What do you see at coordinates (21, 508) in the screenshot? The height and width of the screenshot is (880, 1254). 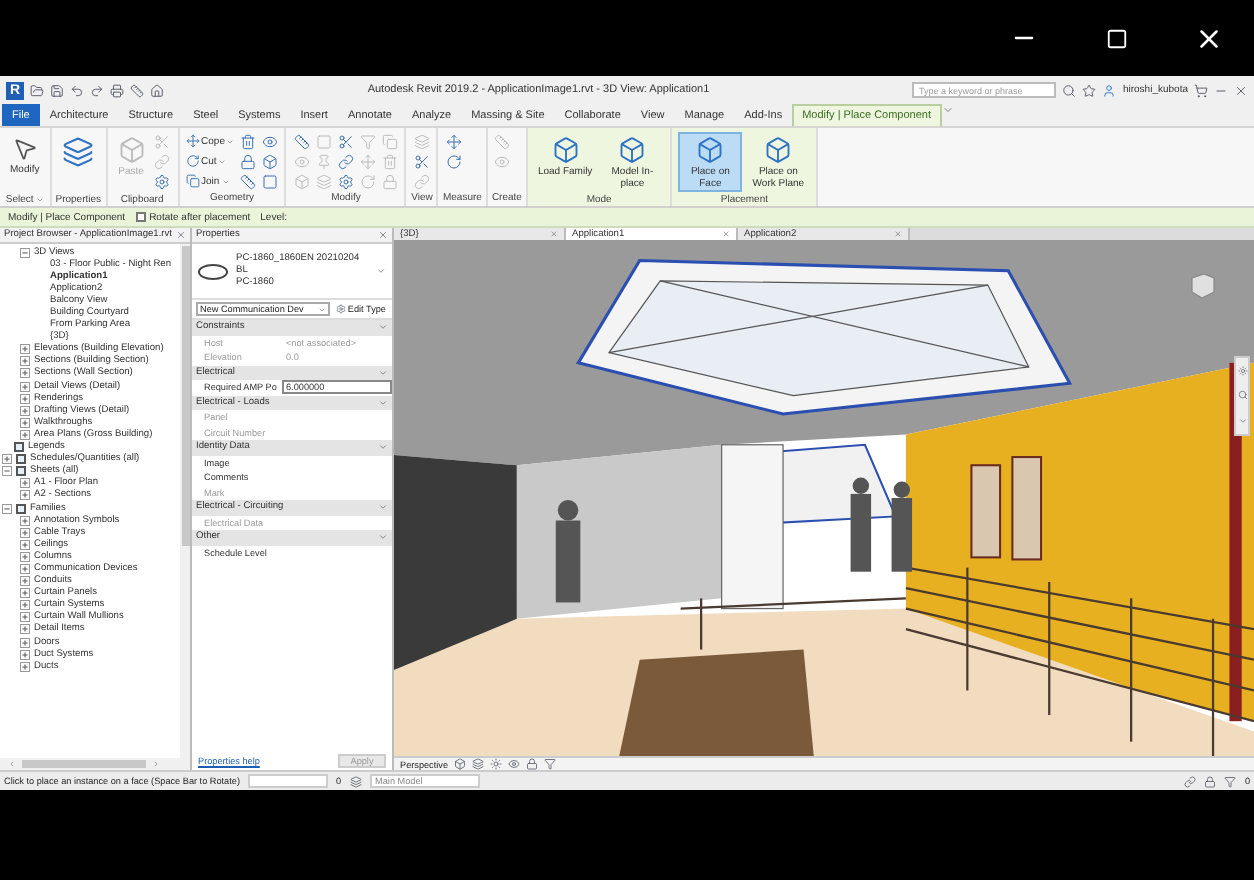 I see `category-icon` at bounding box center [21, 508].